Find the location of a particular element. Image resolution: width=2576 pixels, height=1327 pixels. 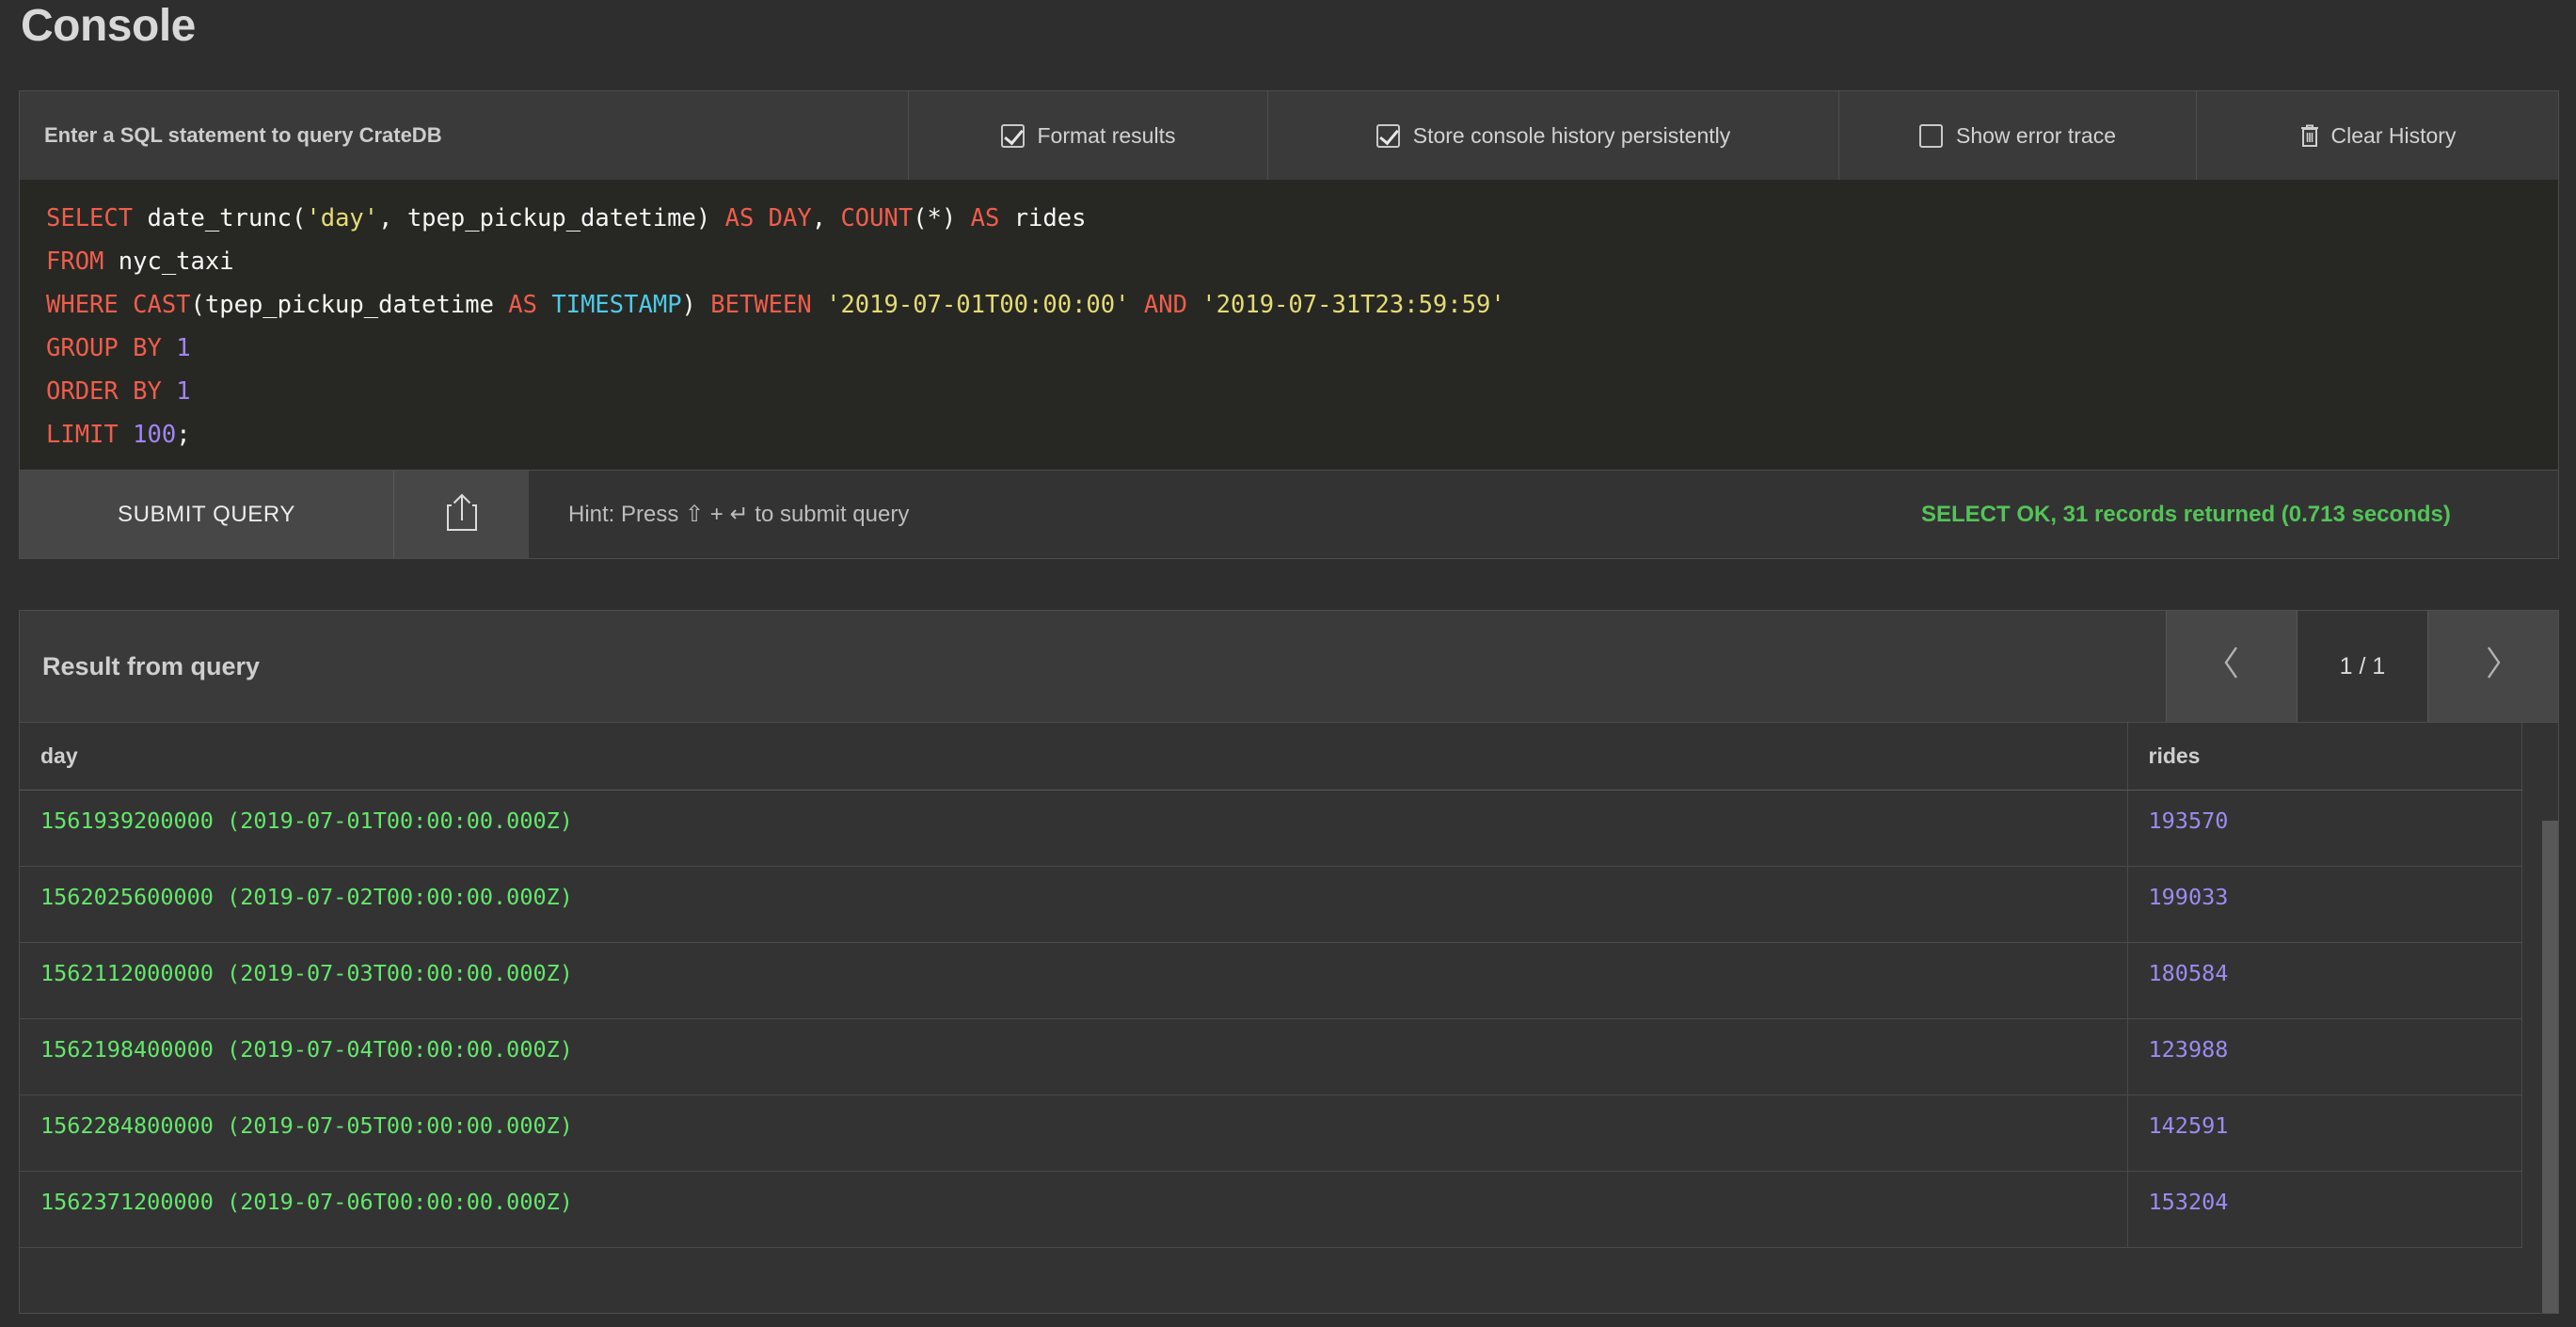

sql-token: AND is located at coordinates (1165, 305).